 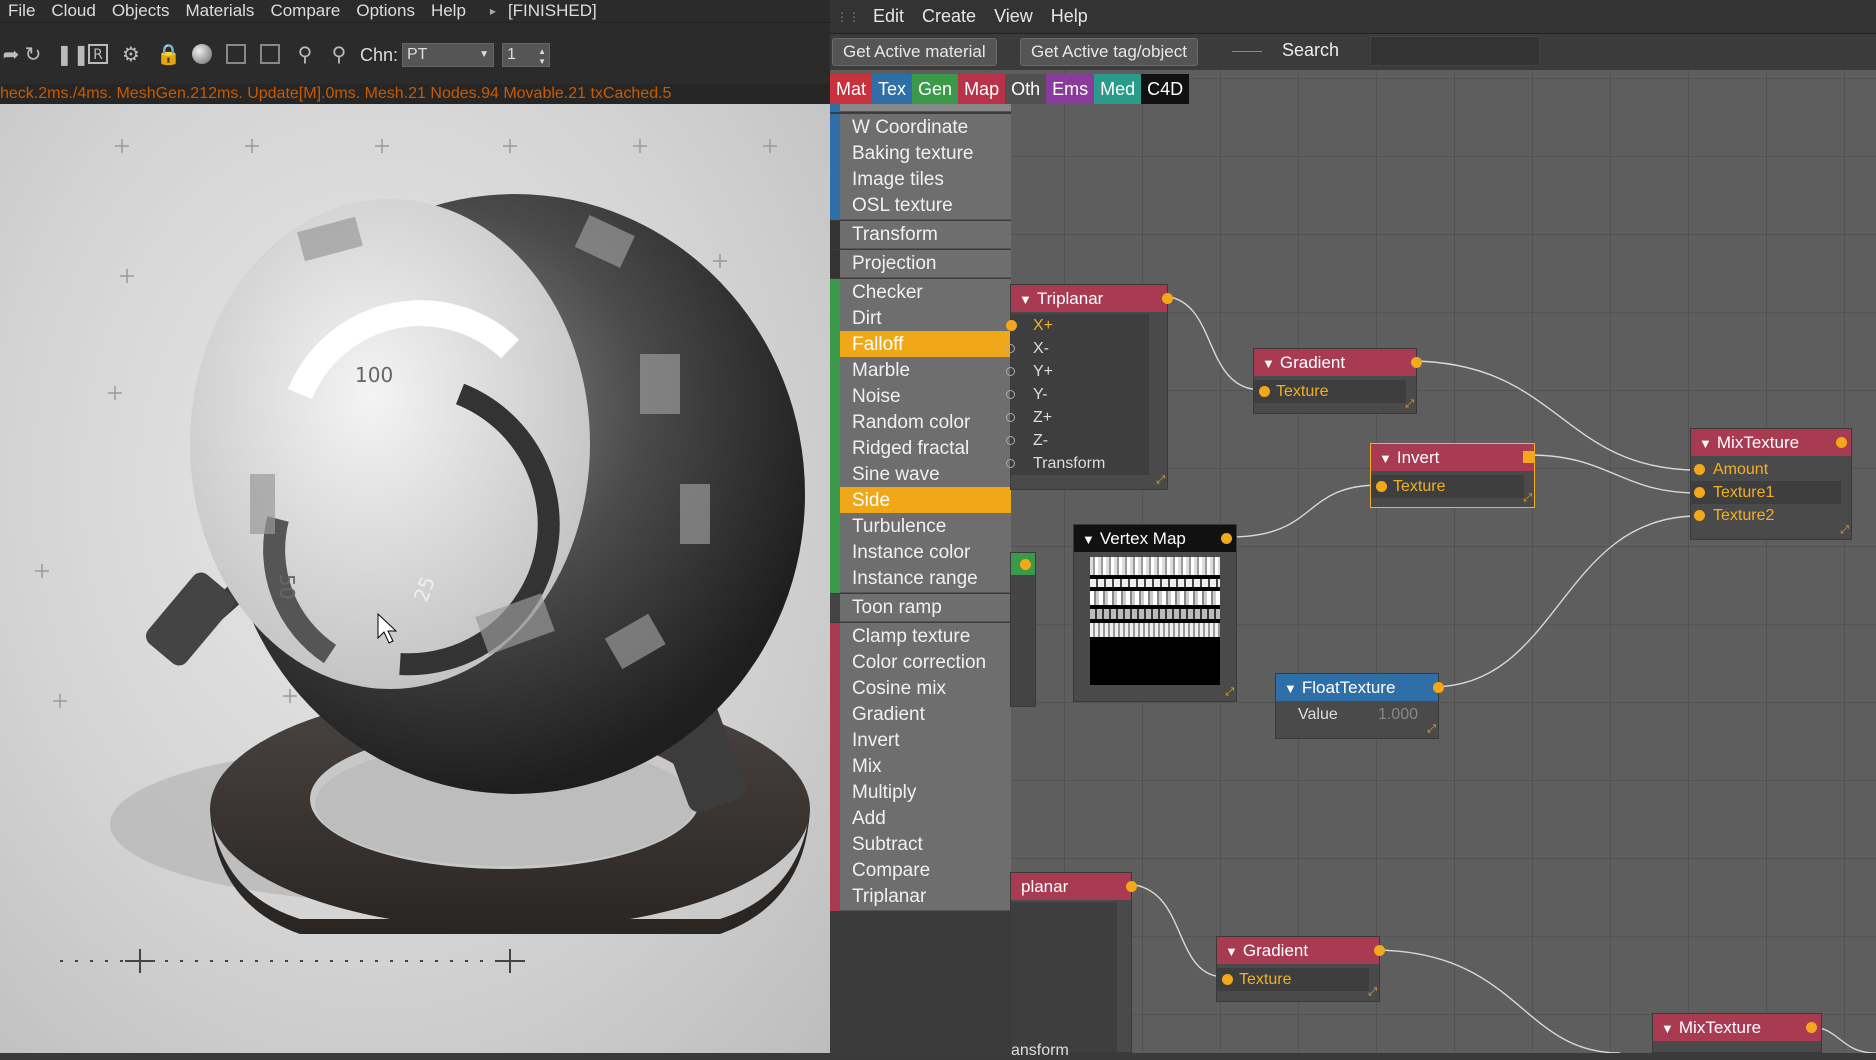 I want to click on tab-tex: Tex, so click(x=892, y=89).